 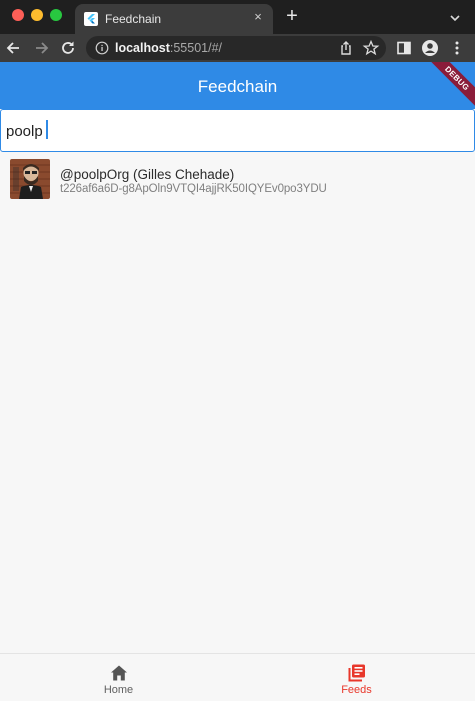 I want to click on search-field, so click(x=237, y=130).